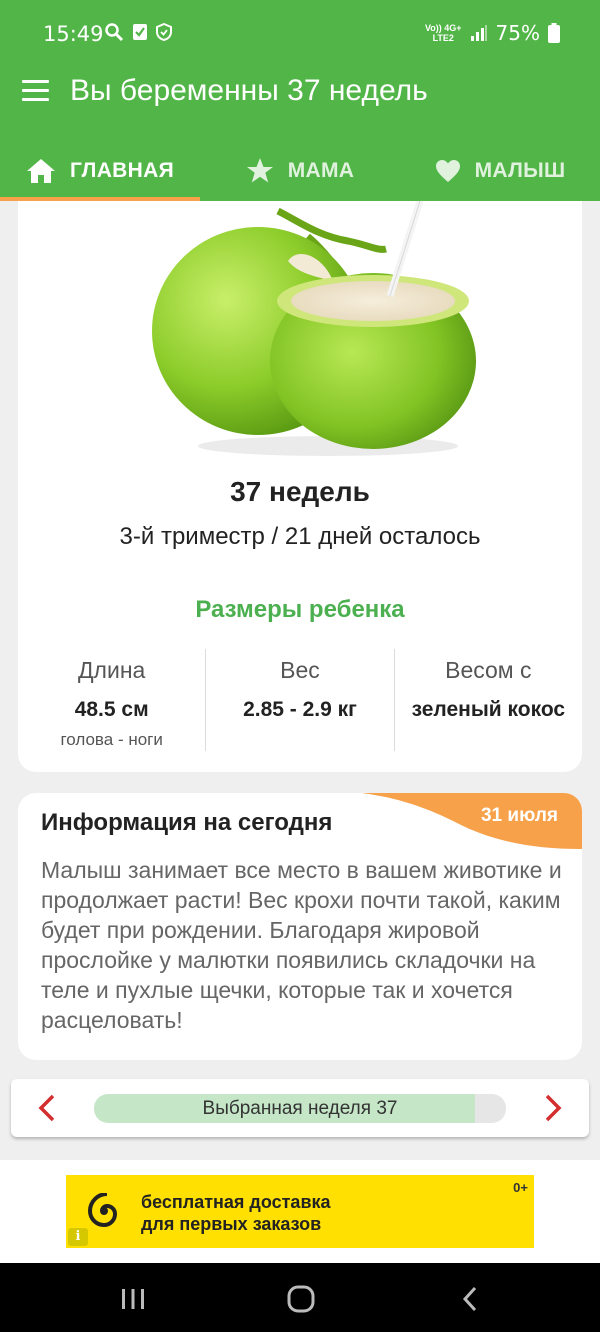 This screenshot has width=600, height=1332. What do you see at coordinates (41, 170) in the screenshot?
I see `home-icon` at bounding box center [41, 170].